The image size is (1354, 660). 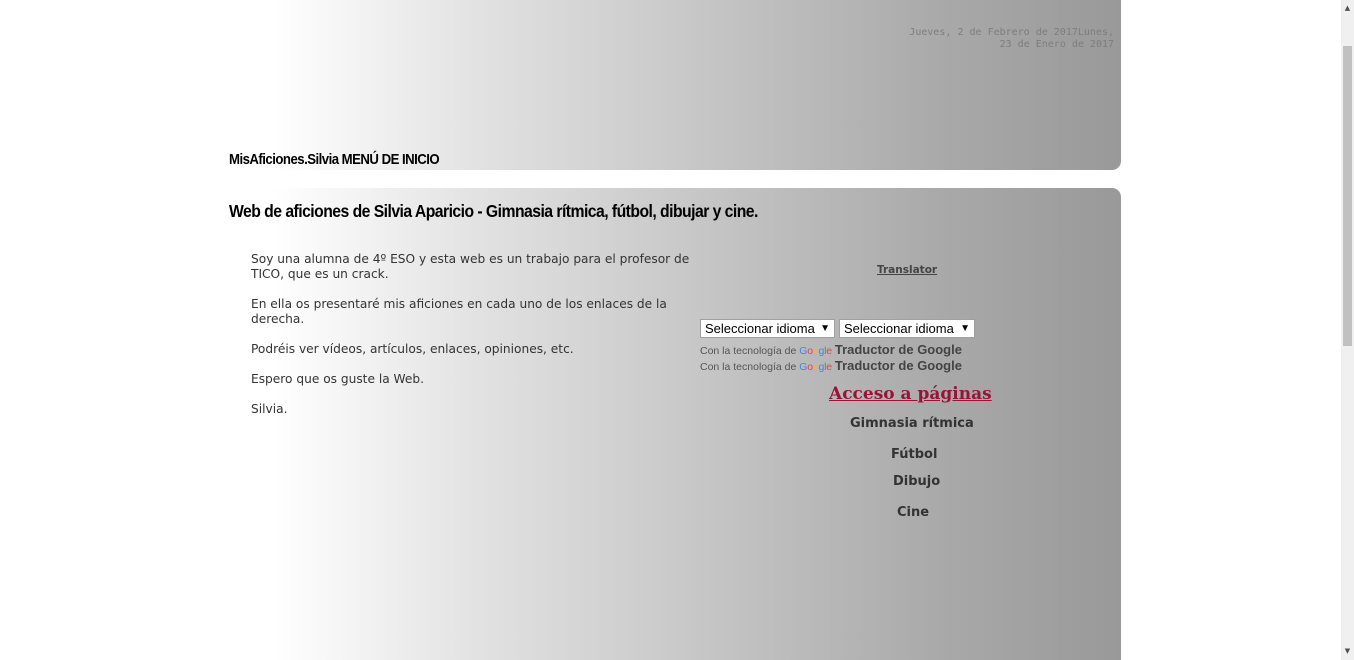 What do you see at coordinates (334, 159) in the screenshot?
I see `site-title: MisAficiones.Silvia MENÚ DE INICIO` at bounding box center [334, 159].